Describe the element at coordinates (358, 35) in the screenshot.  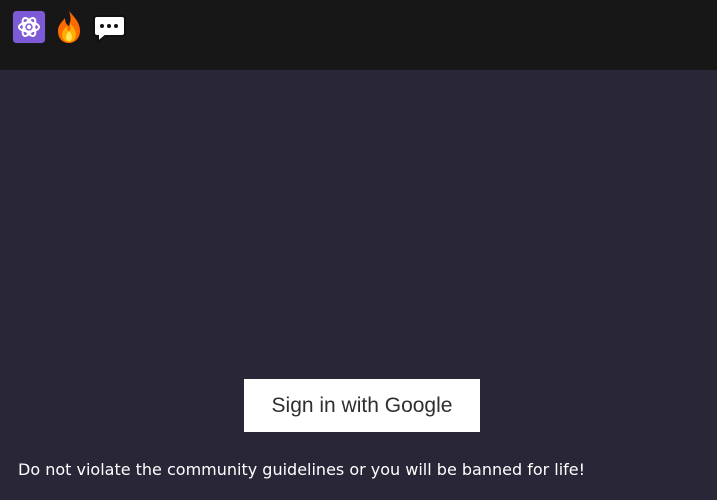
I see `top-header` at that location.